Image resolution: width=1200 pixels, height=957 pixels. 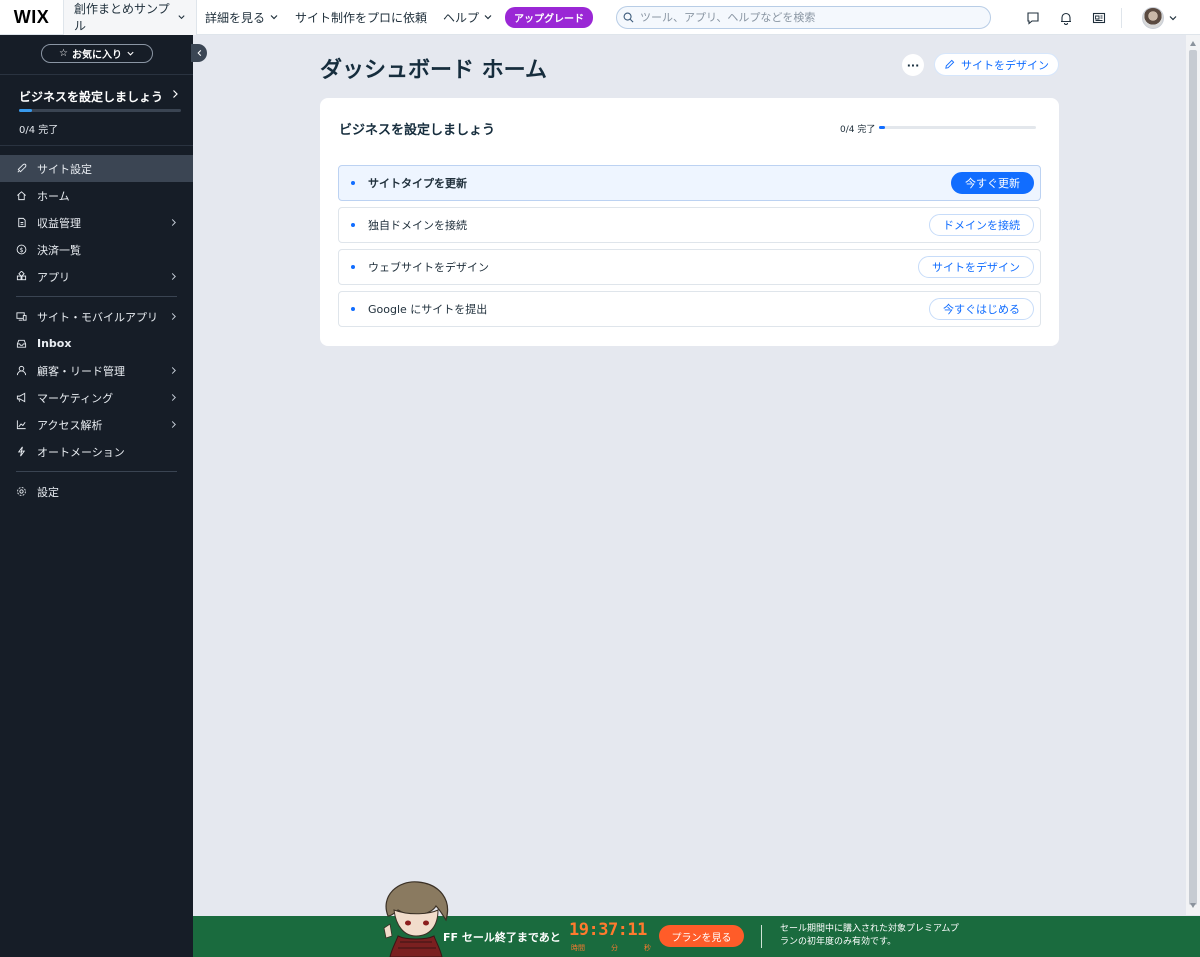 What do you see at coordinates (96, 276) in the screenshot?
I see `sidebar-item-apps: アプリ` at bounding box center [96, 276].